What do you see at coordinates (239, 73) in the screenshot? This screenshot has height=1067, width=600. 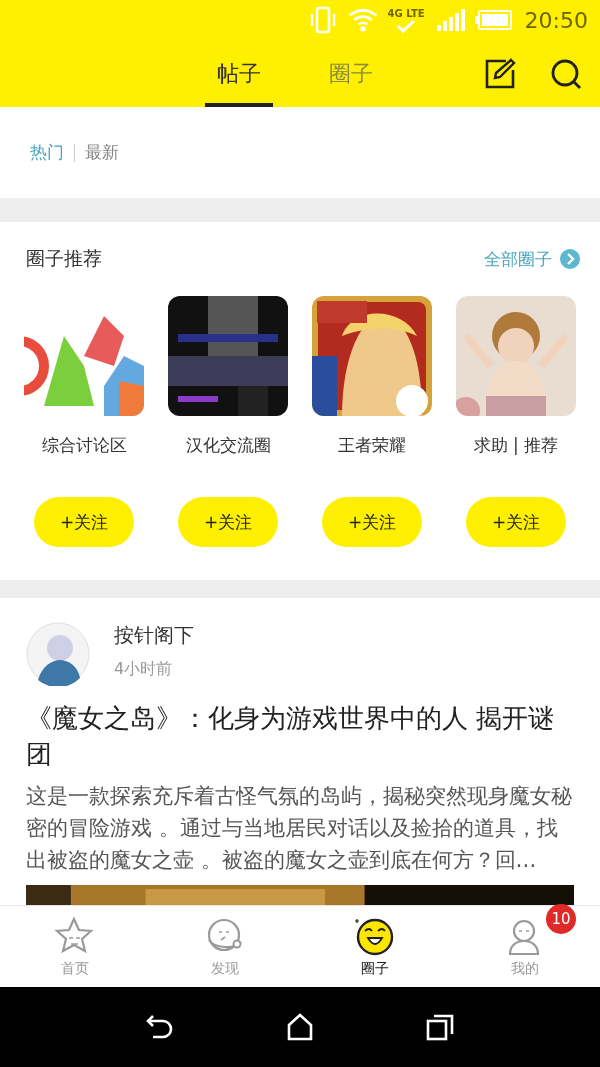 I see `tab: 帖子` at bounding box center [239, 73].